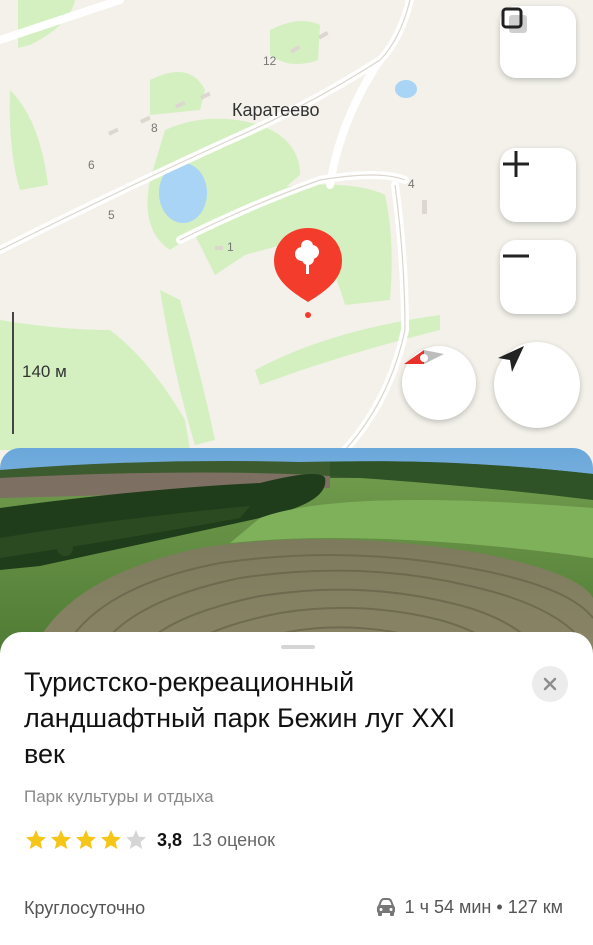  Describe the element at coordinates (91, 165) in the screenshot. I see `house-number: 6` at that location.